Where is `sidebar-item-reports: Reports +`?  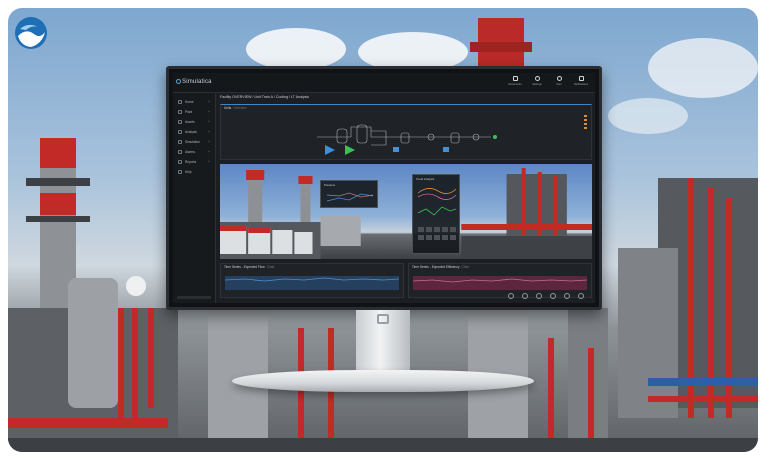 sidebar-item-reports: Reports + is located at coordinates (194, 162).